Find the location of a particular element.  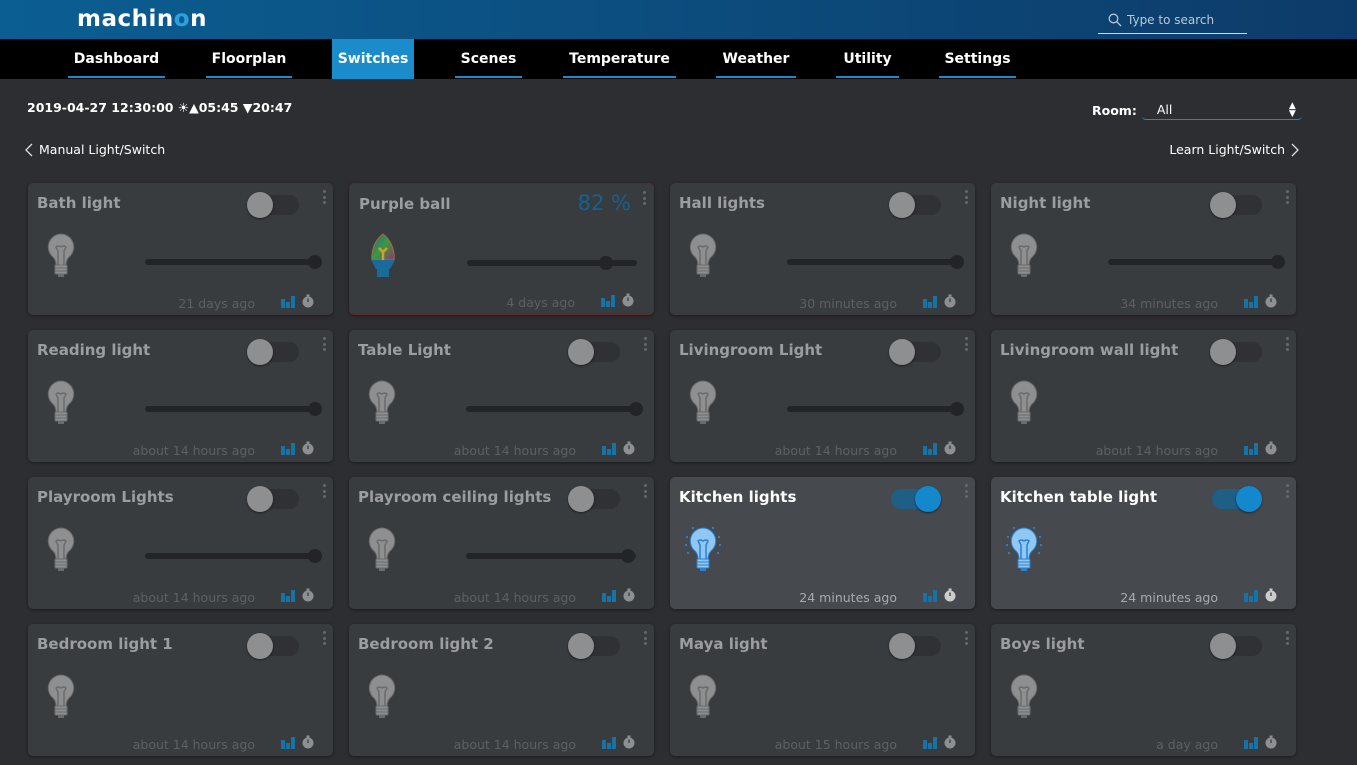

prev-page-link: Manual Light/Switch is located at coordinates (95, 149).